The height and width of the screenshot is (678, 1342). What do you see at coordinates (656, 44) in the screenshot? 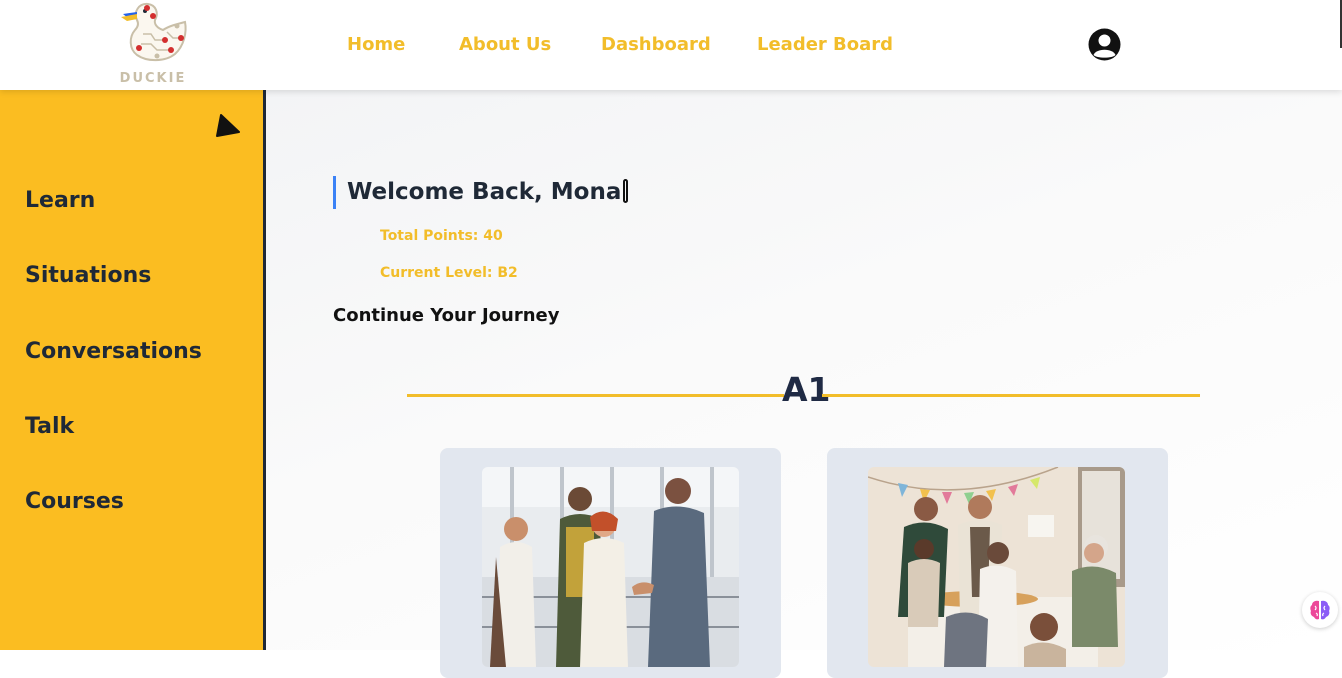
I see `nav-dashboard: Dashboard` at bounding box center [656, 44].